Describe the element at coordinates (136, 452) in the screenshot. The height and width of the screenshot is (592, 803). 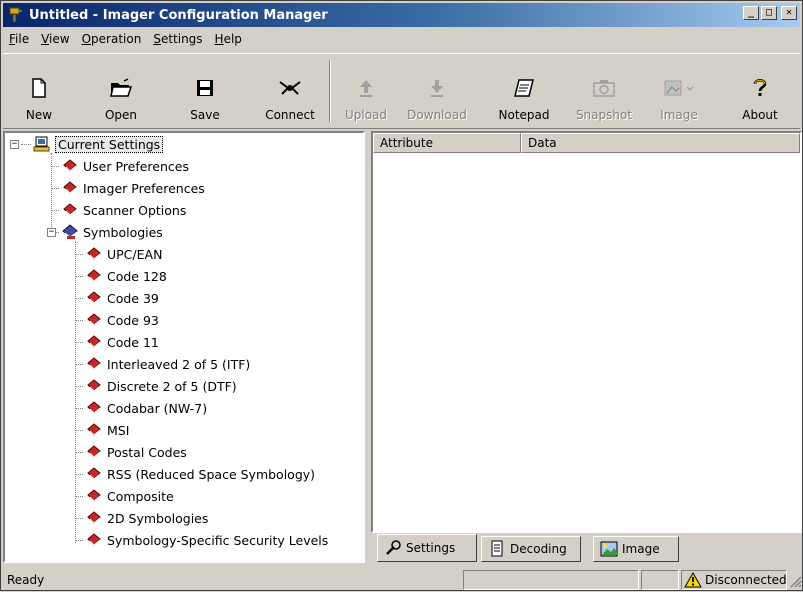
I see `tree-item-symbology-9: Postal Codes` at that location.